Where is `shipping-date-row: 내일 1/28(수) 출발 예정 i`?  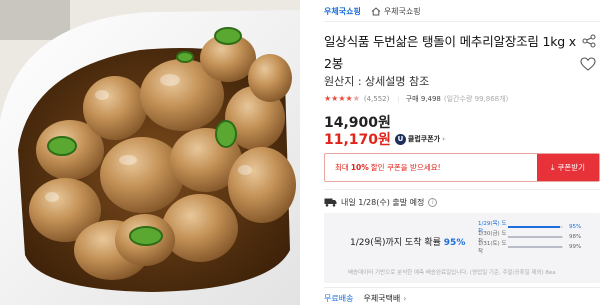
shipping-date-row: 내일 1/28(수) 출발 예정 i is located at coordinates (381, 202).